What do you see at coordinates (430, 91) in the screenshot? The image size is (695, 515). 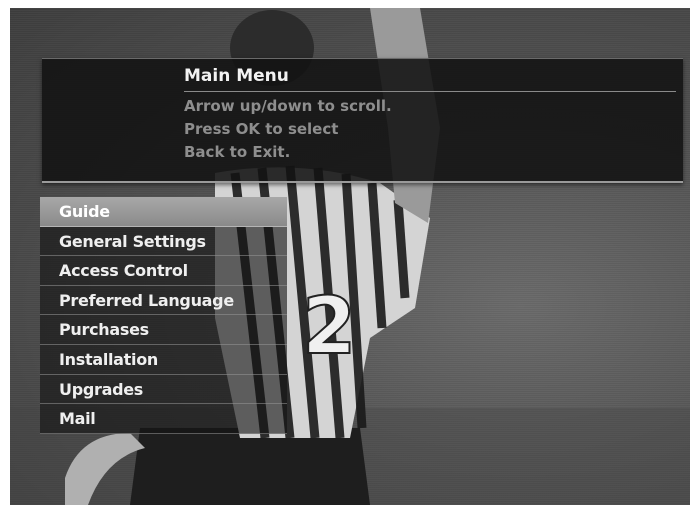 I see `banner-divider` at bounding box center [430, 91].